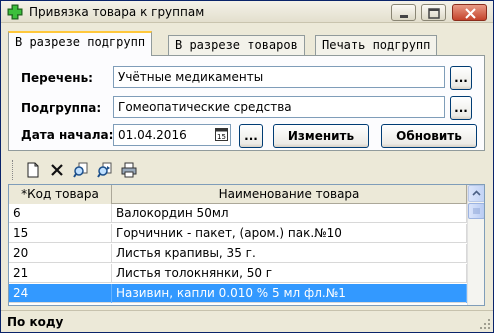 The width and height of the screenshot is (494, 333). I want to click on calendar-icon: 15, so click(221, 134).